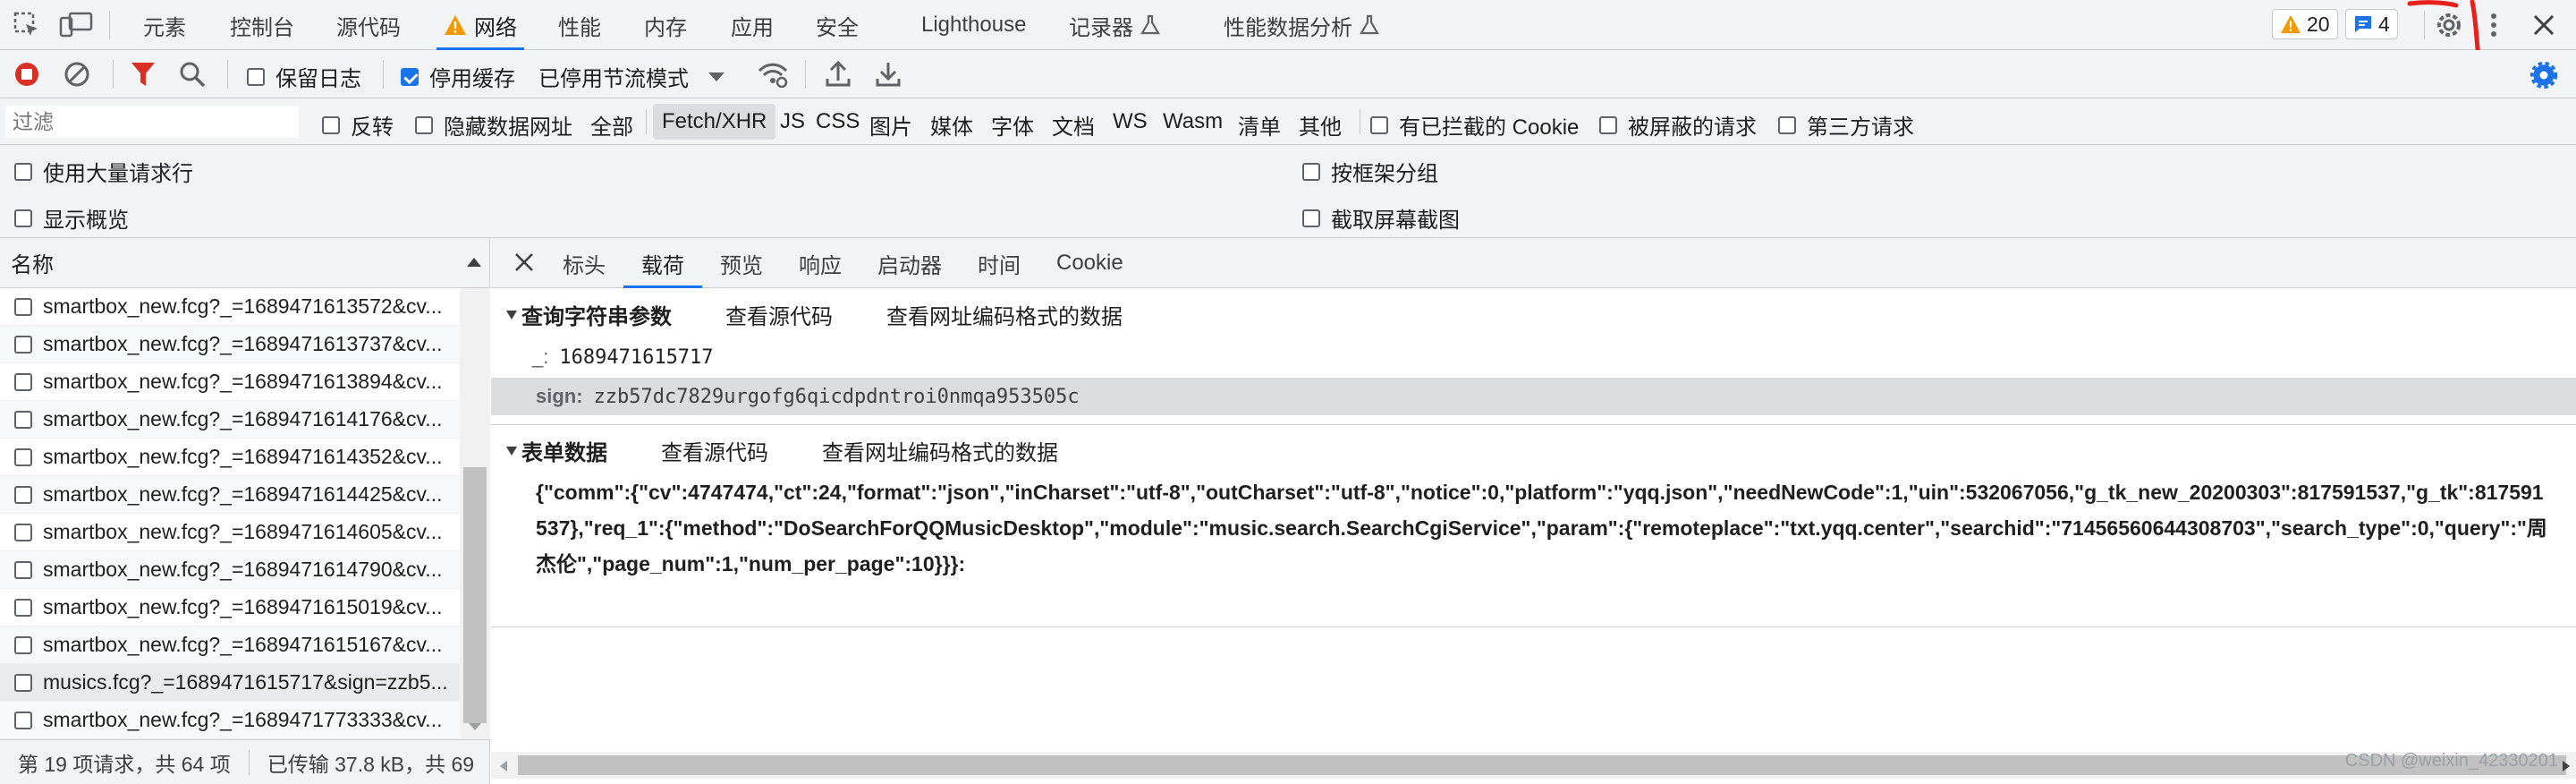 This screenshot has height=784, width=2576. What do you see at coordinates (1130, 121) in the screenshot?
I see `type-filter-ws: WS` at bounding box center [1130, 121].